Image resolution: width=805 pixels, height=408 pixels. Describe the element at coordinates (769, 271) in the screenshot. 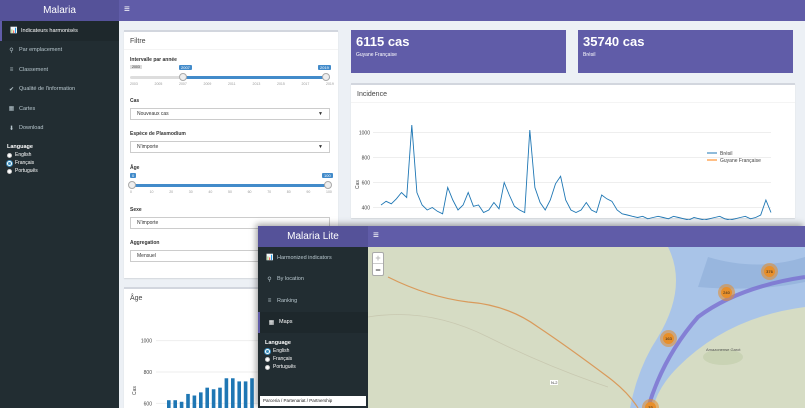

I see `map-cluster-marker: 376` at that location.